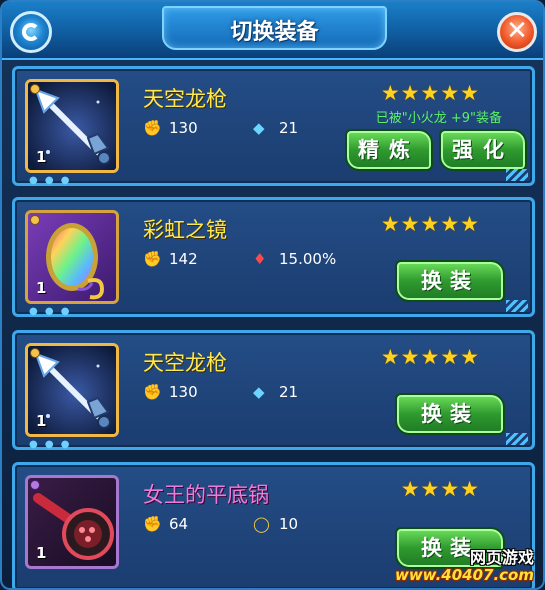  What do you see at coordinates (483, 150) in the screenshot?
I see `enhance-button: 强化` at bounding box center [483, 150].